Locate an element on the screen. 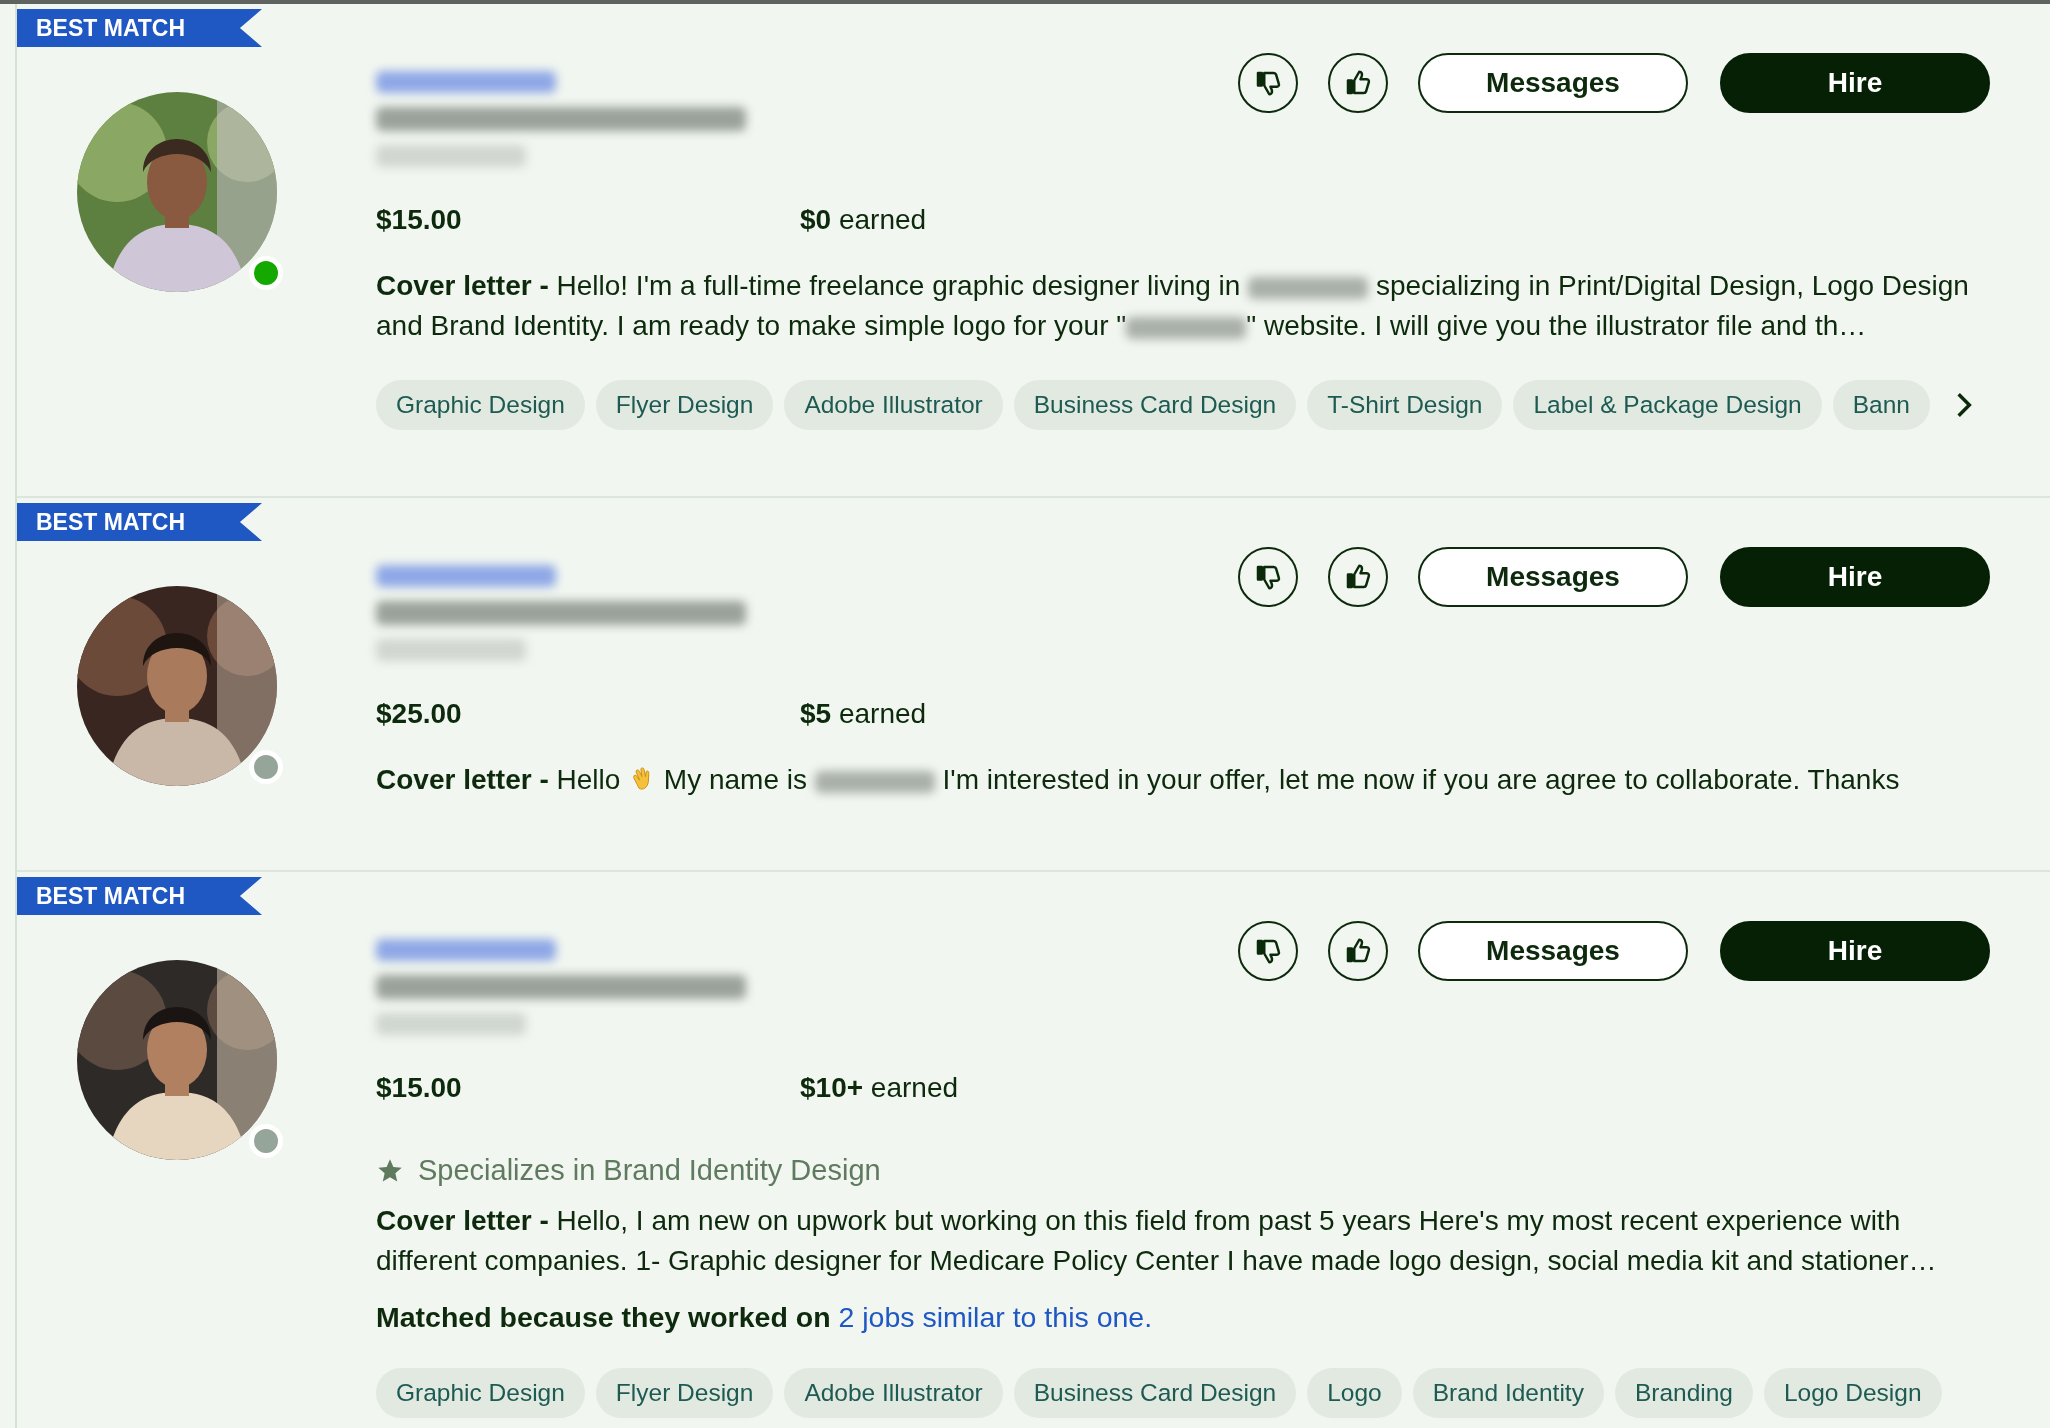 The width and height of the screenshot is (2050, 1428). earnings: $5 earned is located at coordinates (863, 714).